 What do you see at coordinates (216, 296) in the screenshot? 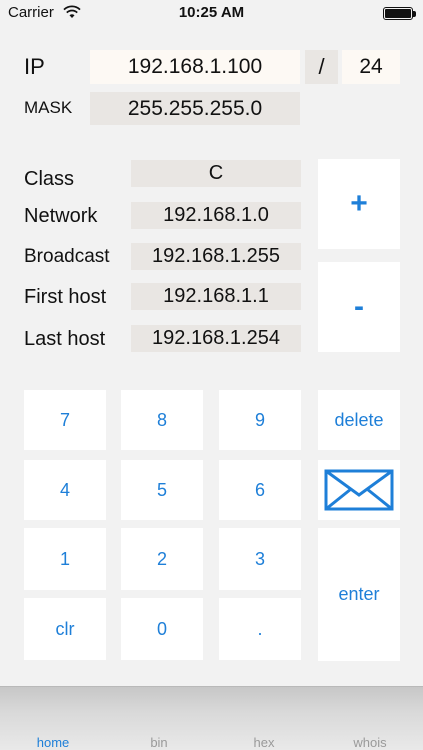
I see `first-host-value: 192.168.1.1` at bounding box center [216, 296].